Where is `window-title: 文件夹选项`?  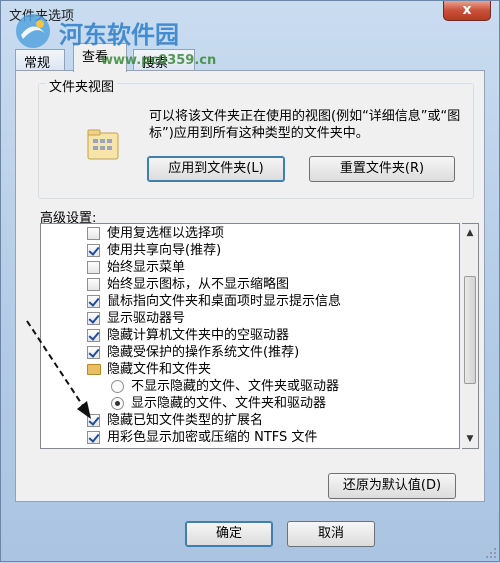 window-title: 文件夹选项 is located at coordinates (42, 16).